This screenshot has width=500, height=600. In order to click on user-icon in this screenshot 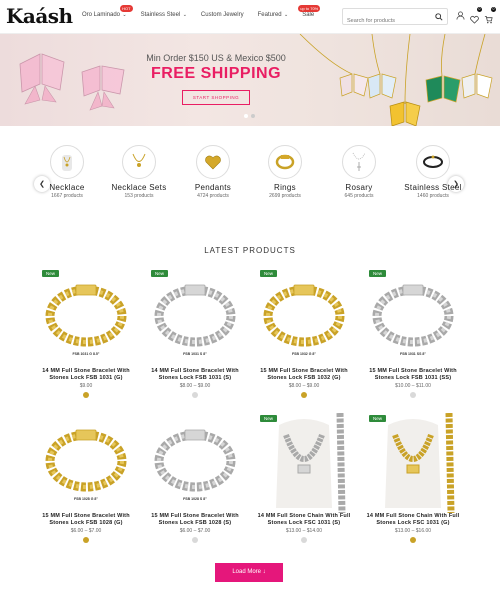, I will do `click(460, 15)`.